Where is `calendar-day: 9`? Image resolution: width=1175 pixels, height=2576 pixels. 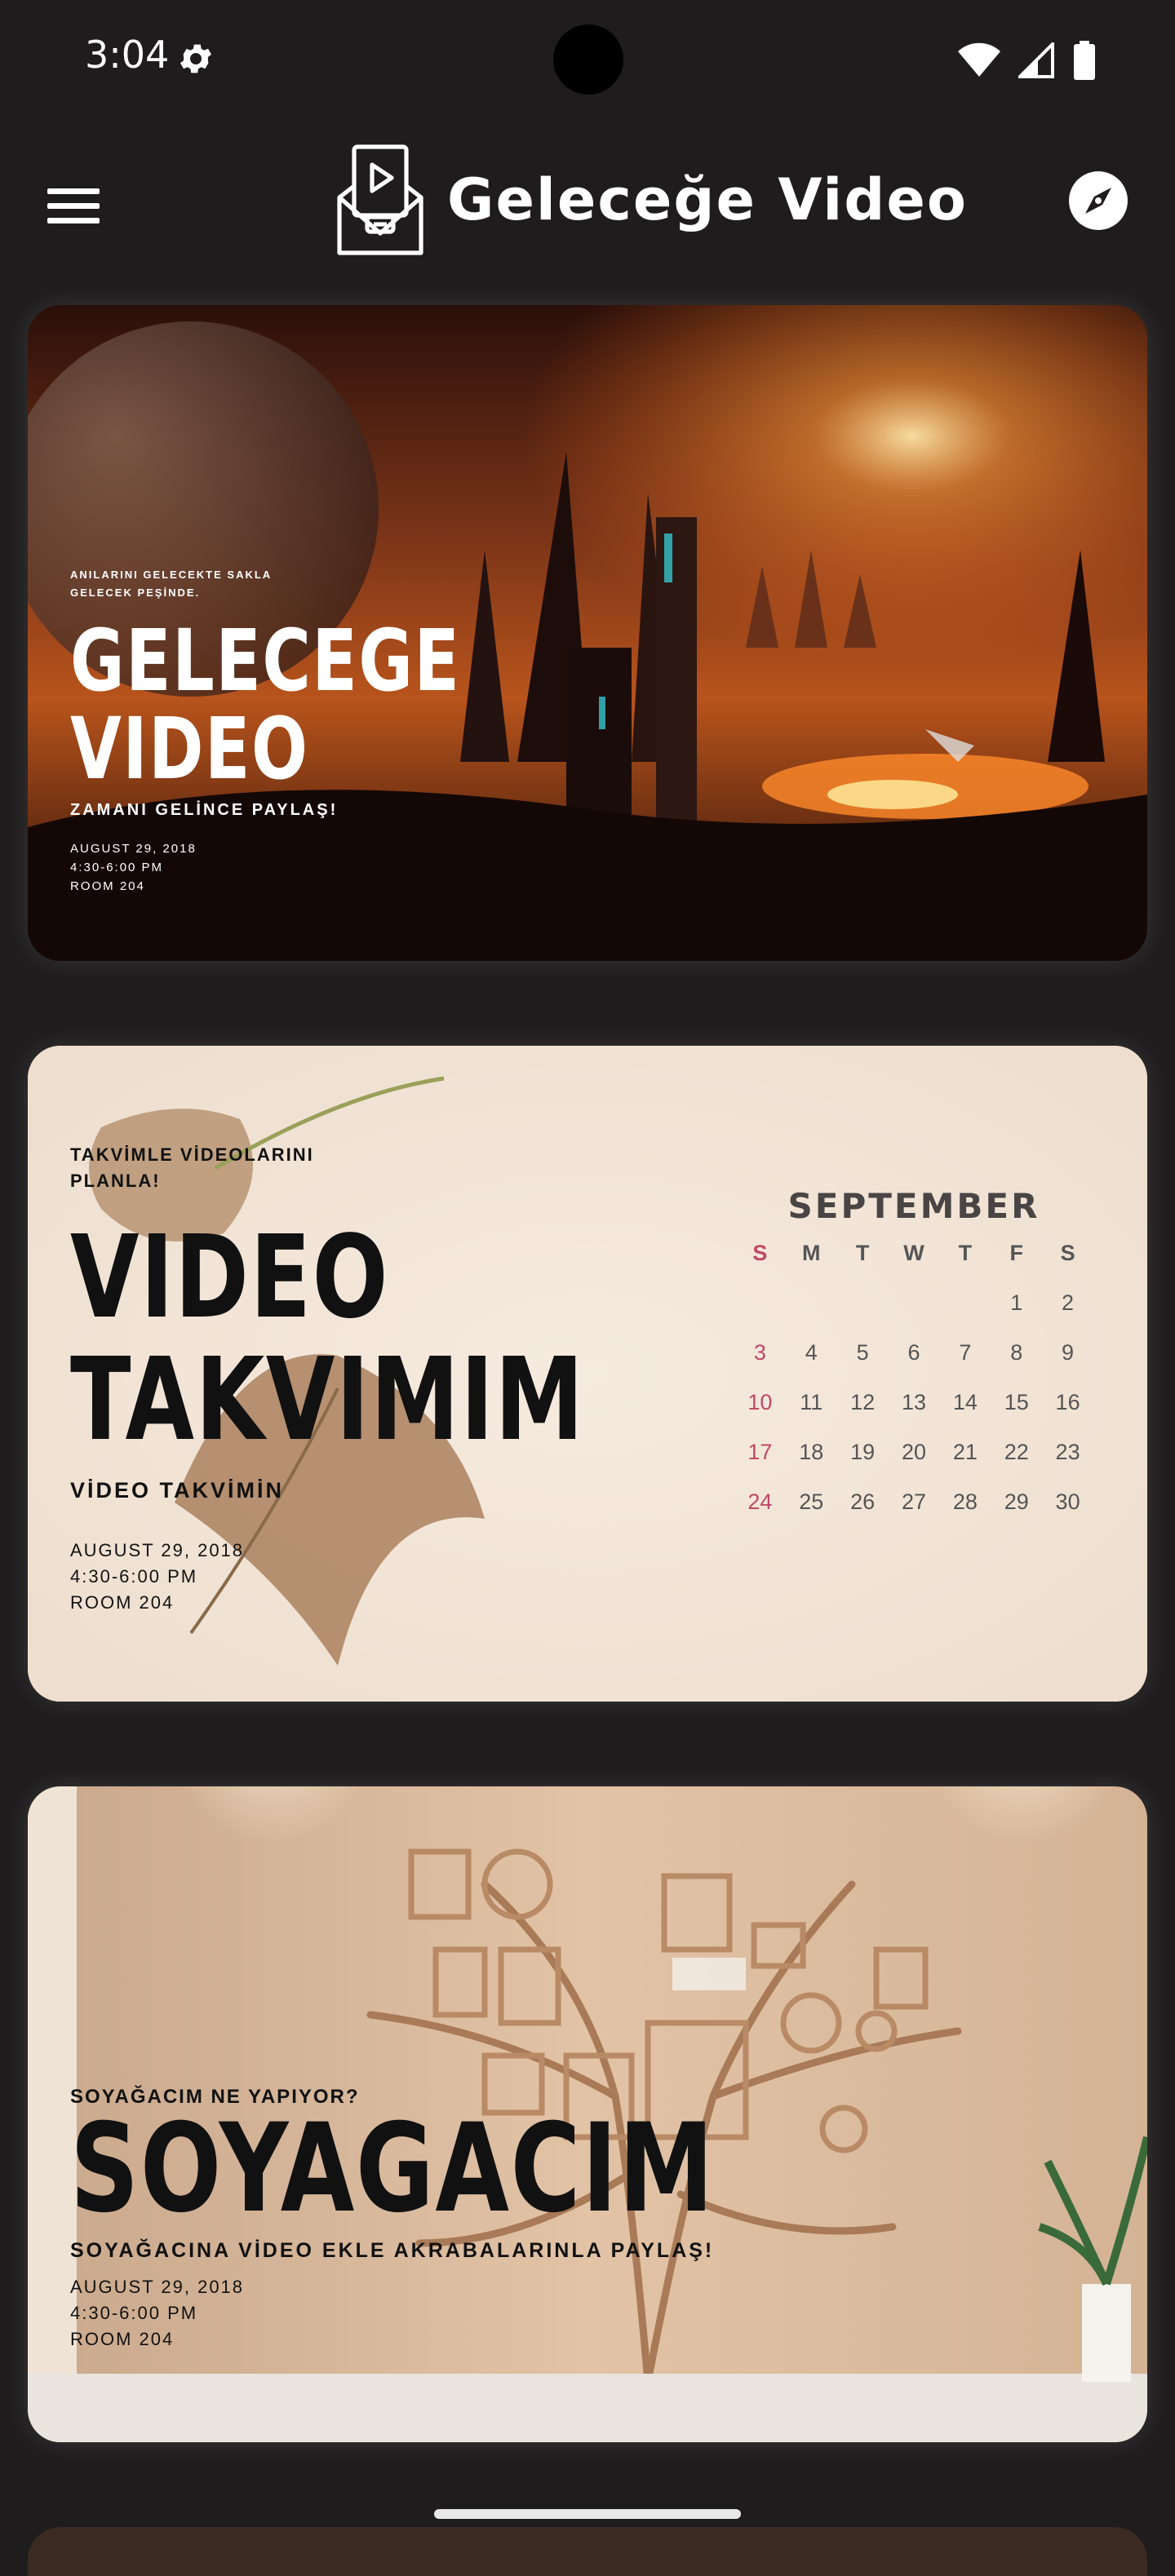
calendar-day: 9 is located at coordinates (1068, 1352).